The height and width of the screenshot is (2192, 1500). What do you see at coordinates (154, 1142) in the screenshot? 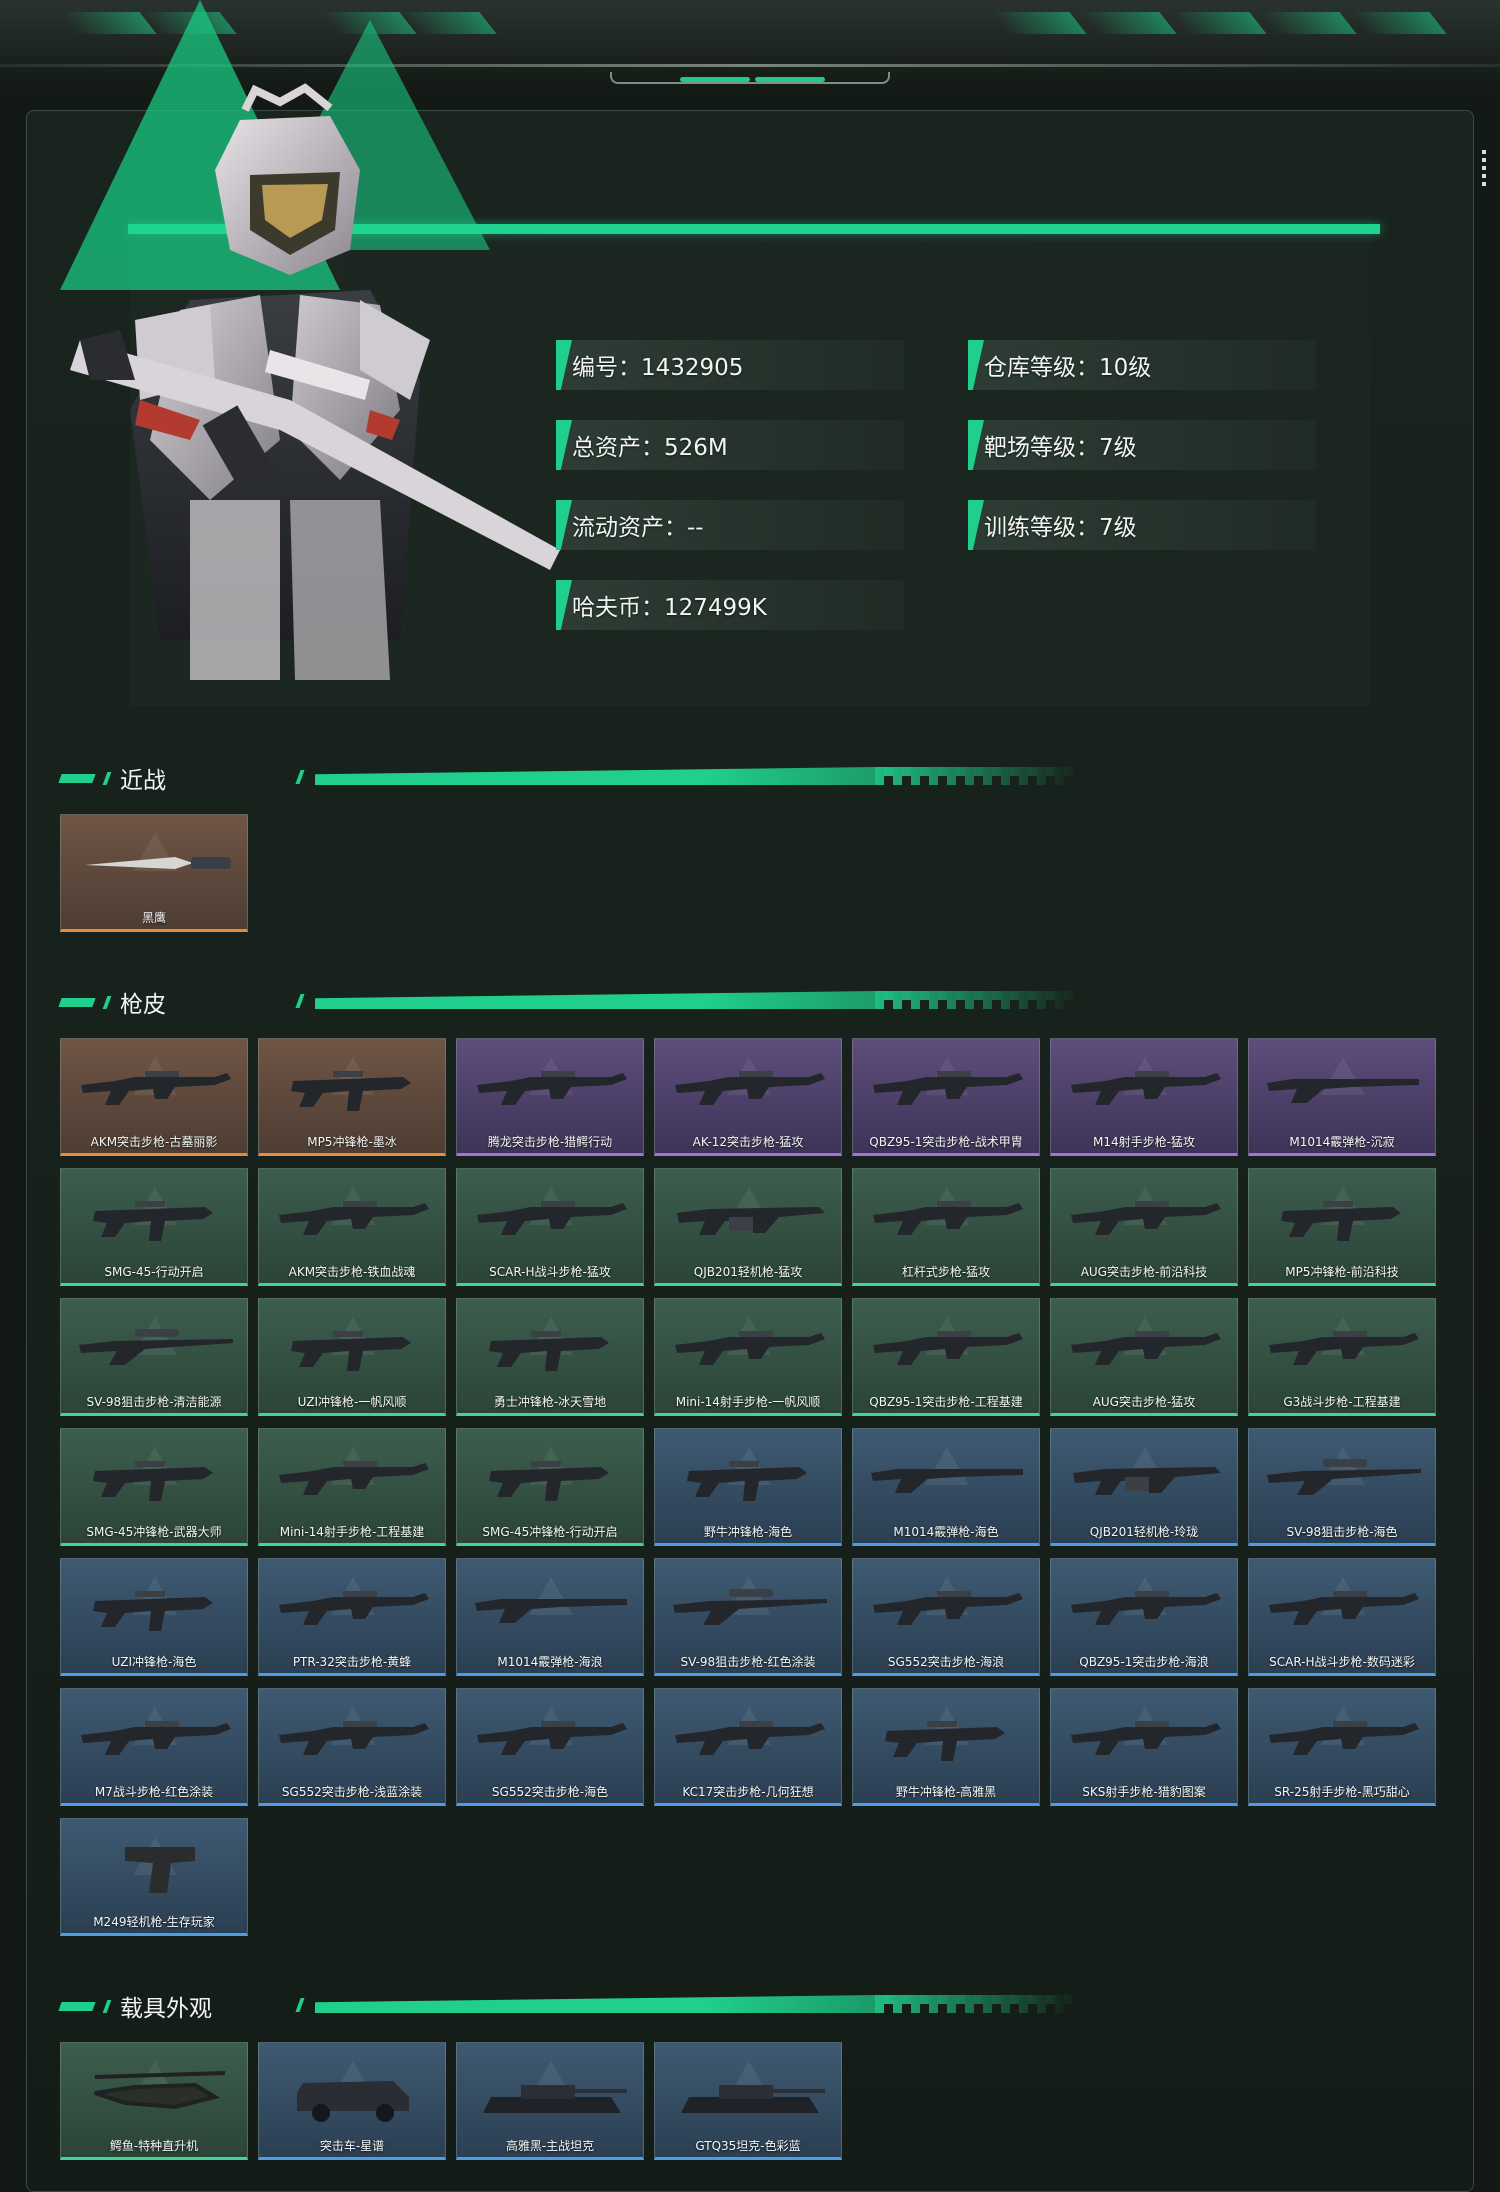
I see `item-name: AKM突击步枪-古墓丽影` at bounding box center [154, 1142].